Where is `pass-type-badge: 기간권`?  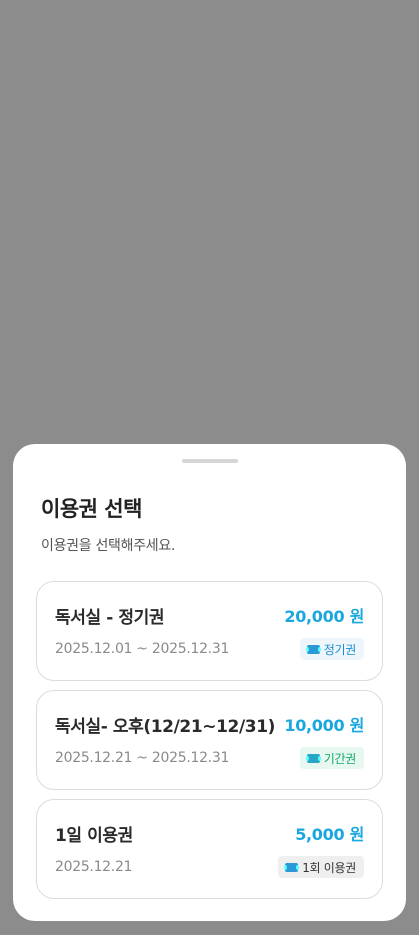
pass-type-badge: 기간권 is located at coordinates (331, 758).